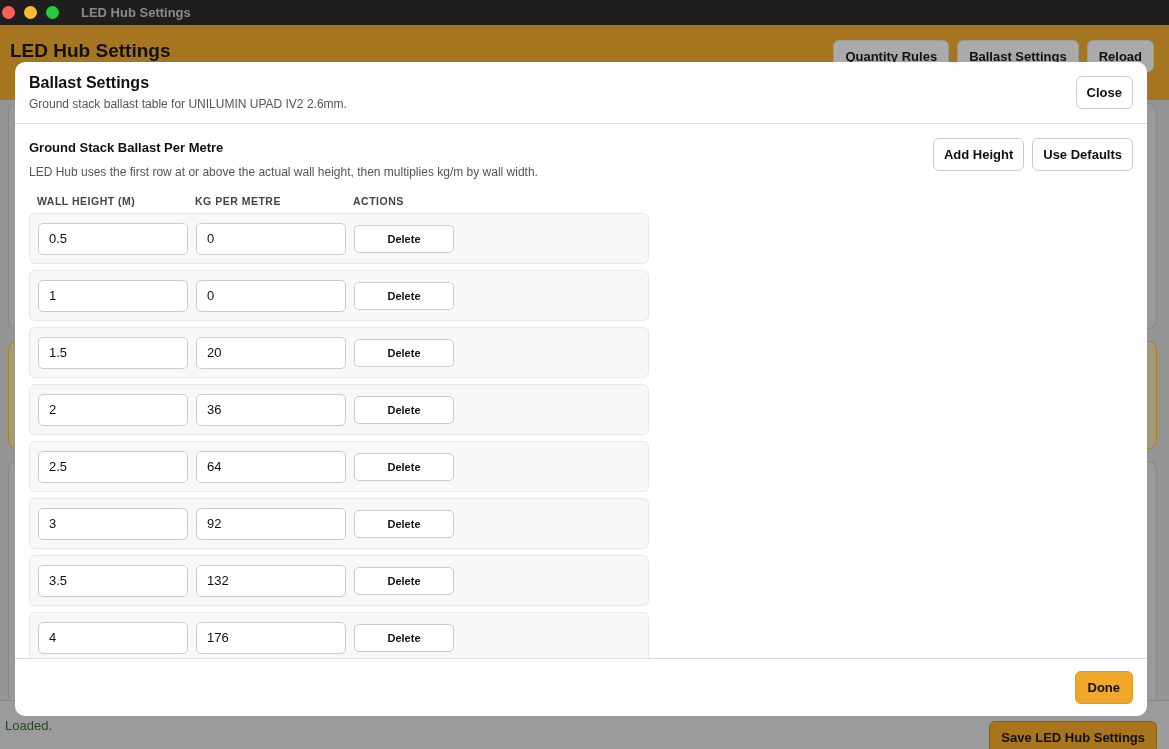 Image resolution: width=1169 pixels, height=749 pixels. What do you see at coordinates (271, 466) in the screenshot?
I see `kg-input: 64` at bounding box center [271, 466].